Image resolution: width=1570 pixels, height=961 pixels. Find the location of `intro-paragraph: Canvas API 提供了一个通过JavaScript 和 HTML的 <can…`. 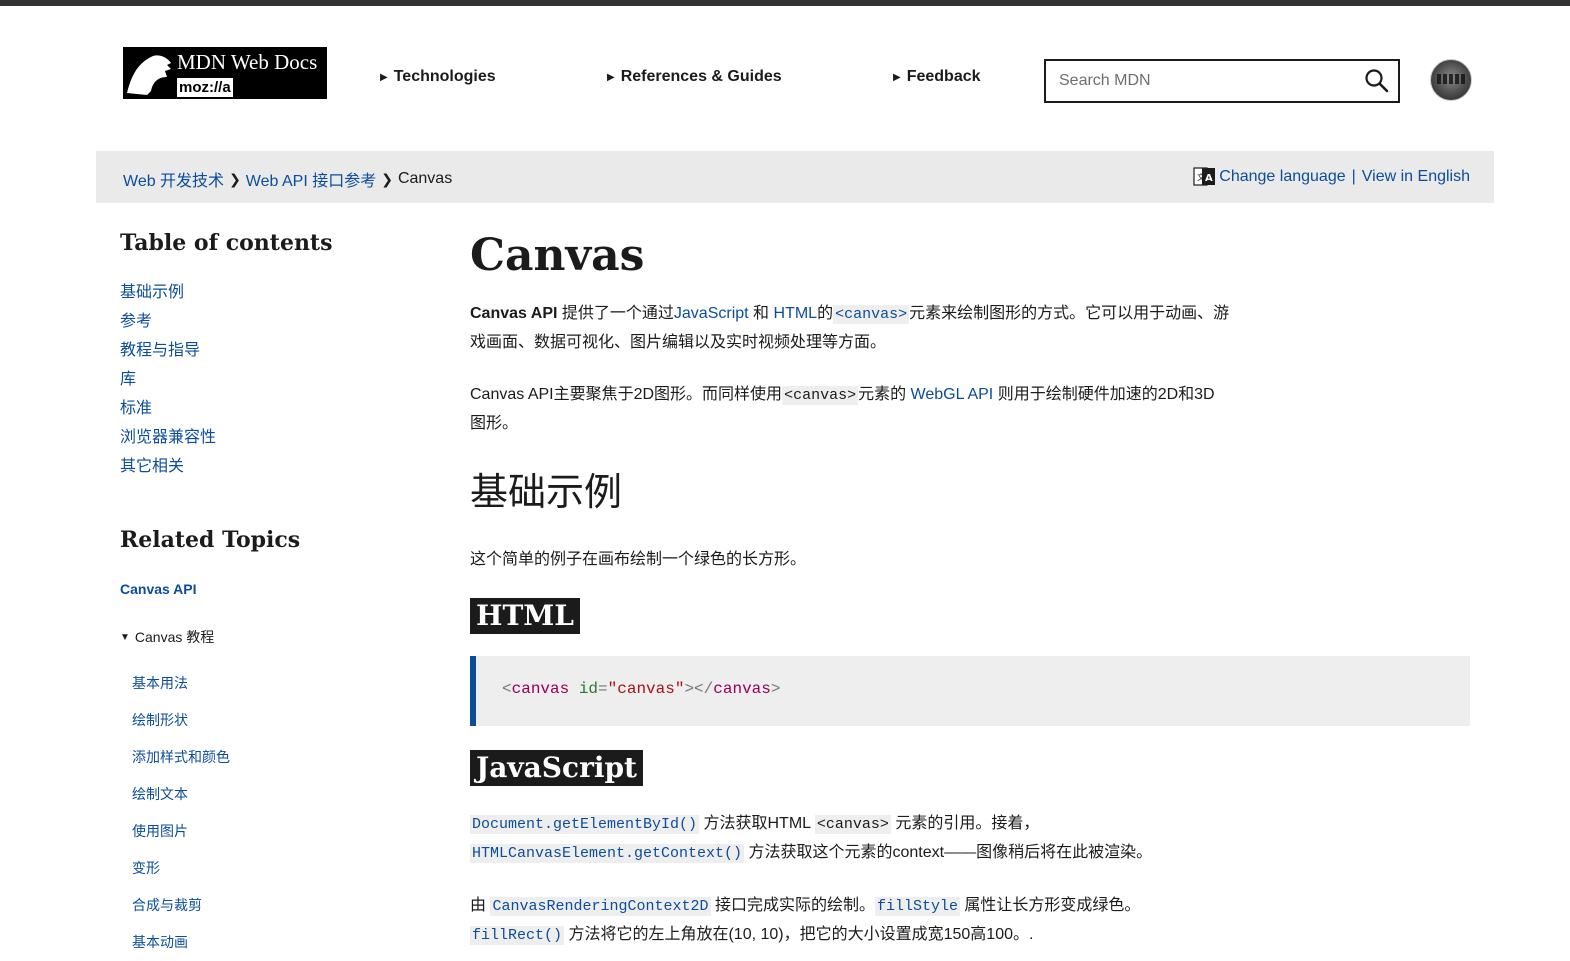

intro-paragraph: Canvas API 提供了一个通过JavaScript 和 HTML的 <can… is located at coordinates (850, 328).